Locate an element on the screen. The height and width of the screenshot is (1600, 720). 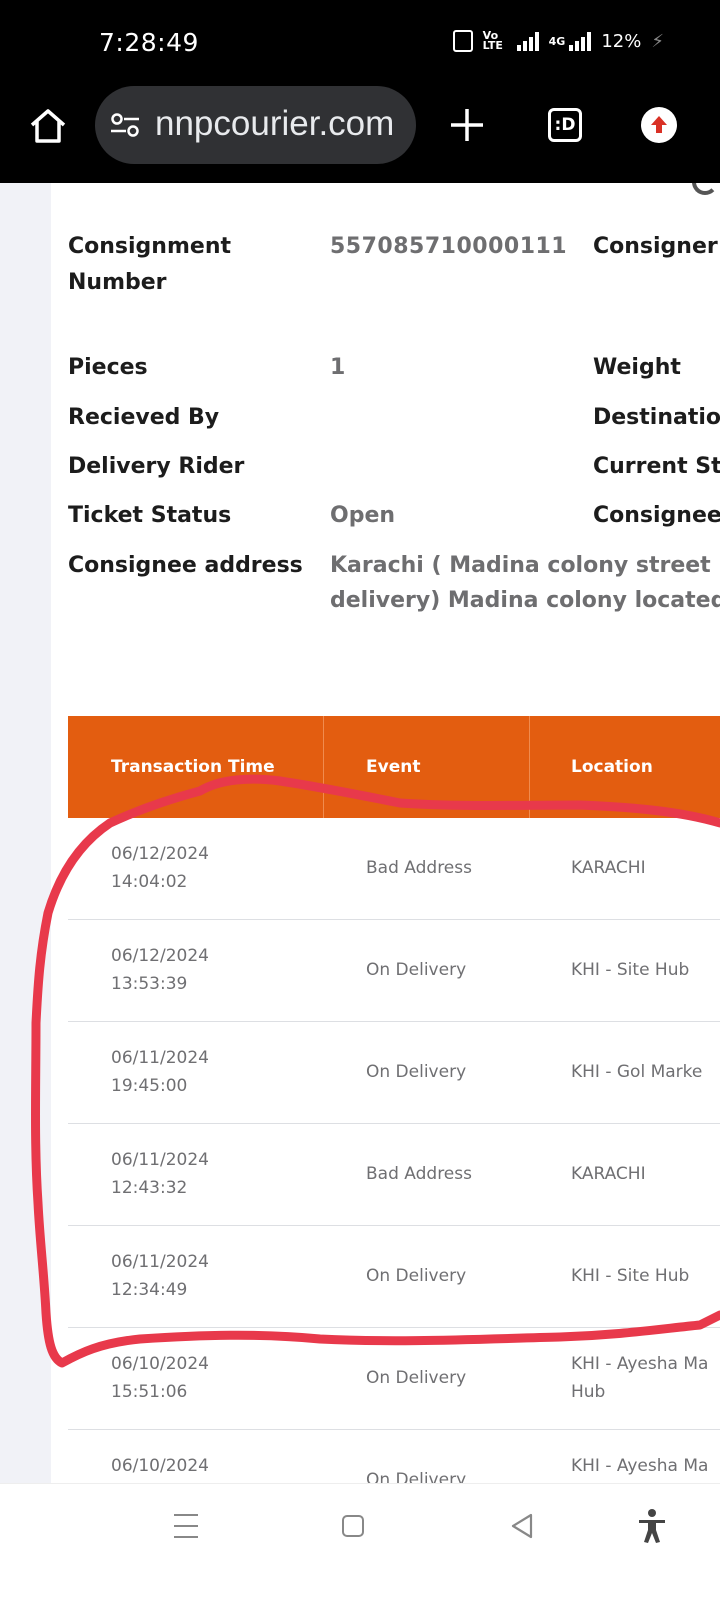
column-header-event: Event is located at coordinates (393, 767).